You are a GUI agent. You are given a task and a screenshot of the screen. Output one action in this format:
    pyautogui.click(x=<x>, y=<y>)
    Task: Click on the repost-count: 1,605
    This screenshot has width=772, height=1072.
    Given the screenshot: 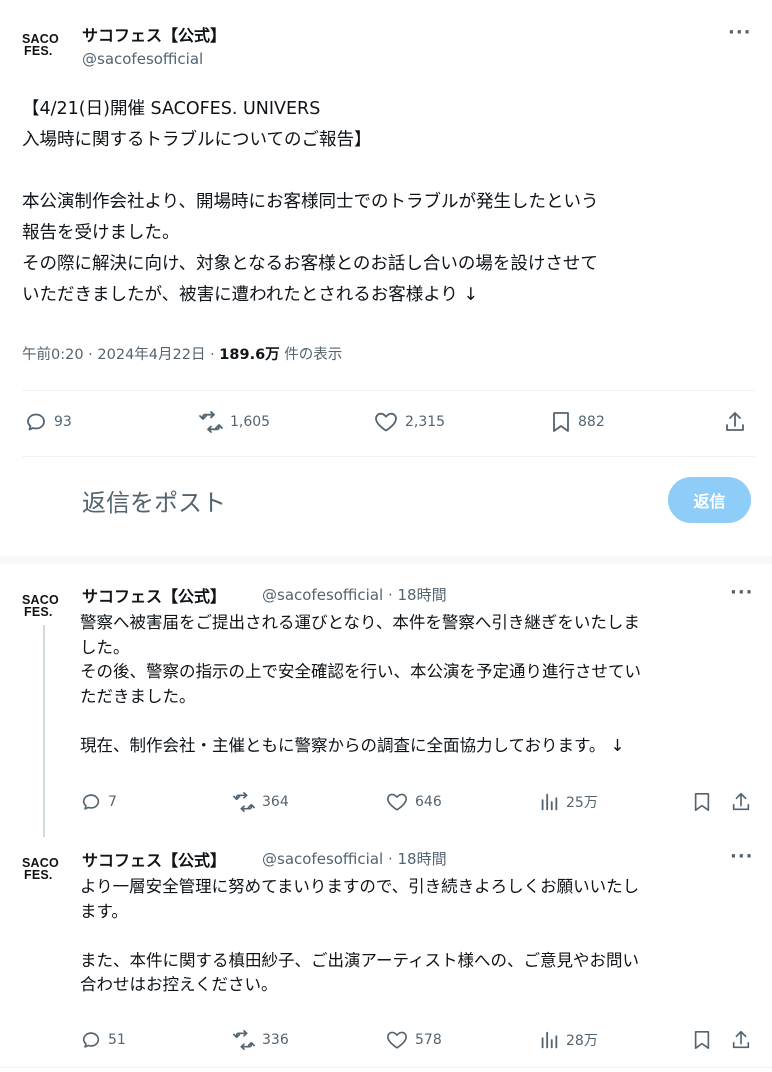 What is the action you would take?
    pyautogui.click(x=250, y=422)
    